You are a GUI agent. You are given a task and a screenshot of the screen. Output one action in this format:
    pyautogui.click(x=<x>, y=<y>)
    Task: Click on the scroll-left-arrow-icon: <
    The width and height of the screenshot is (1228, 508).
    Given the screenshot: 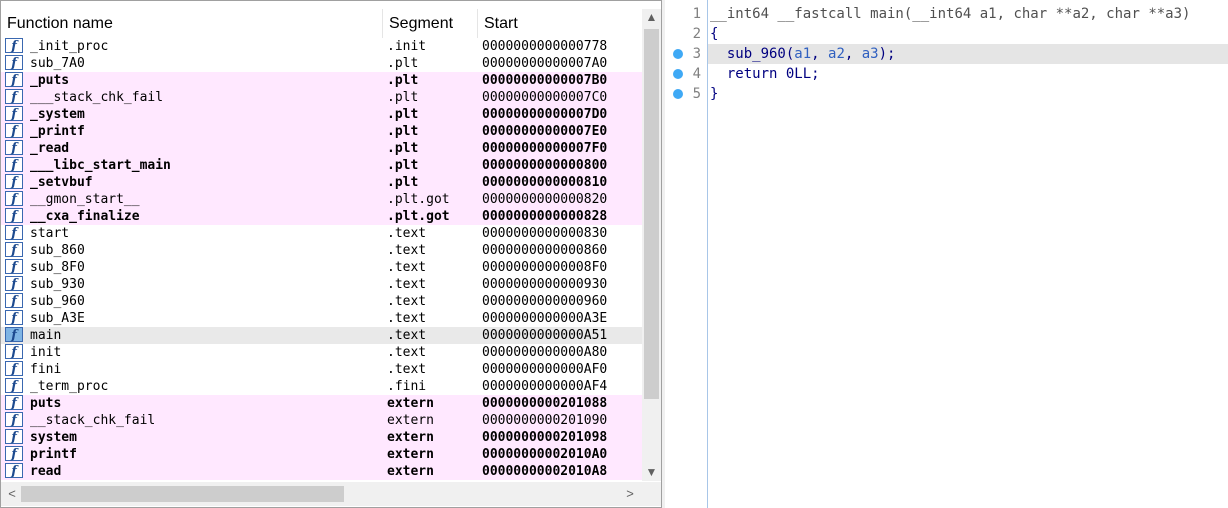 What is the action you would take?
    pyautogui.click(x=12, y=494)
    